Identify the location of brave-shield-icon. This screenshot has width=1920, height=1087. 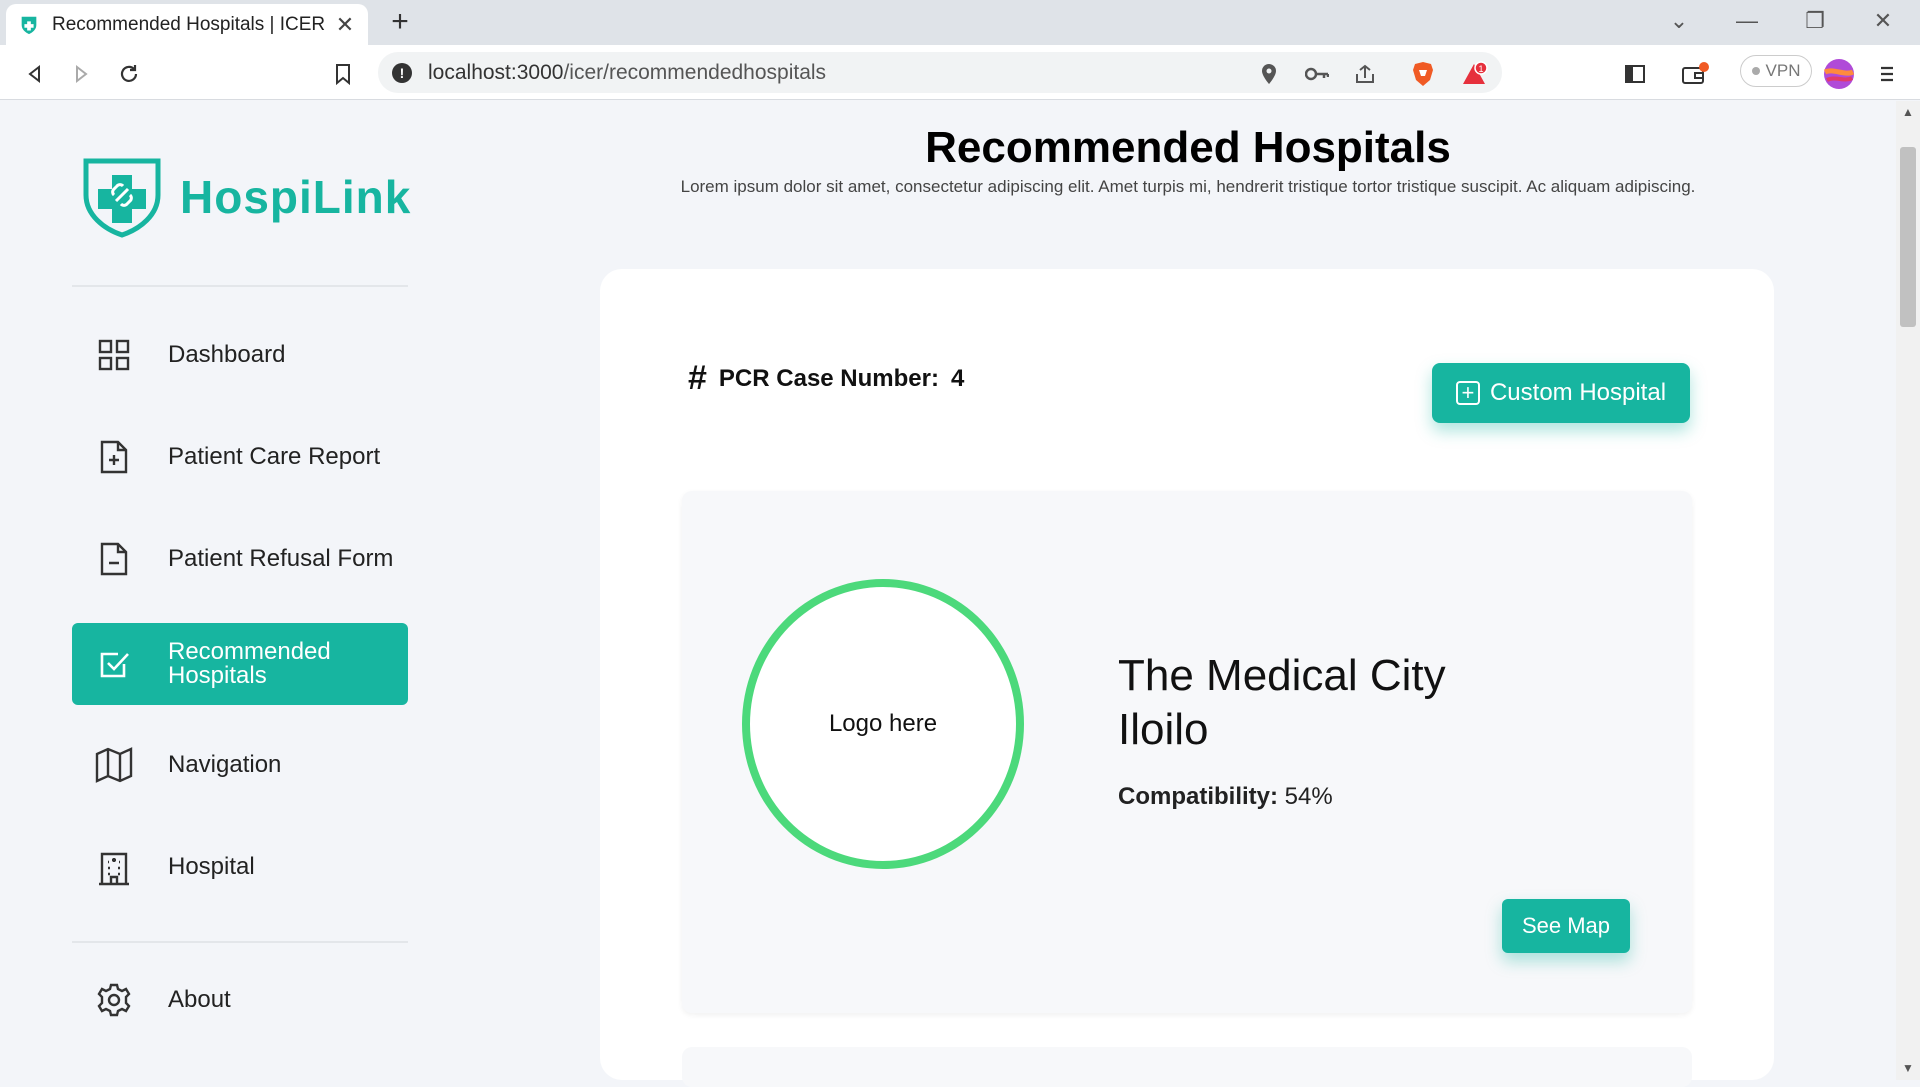
(1423, 74).